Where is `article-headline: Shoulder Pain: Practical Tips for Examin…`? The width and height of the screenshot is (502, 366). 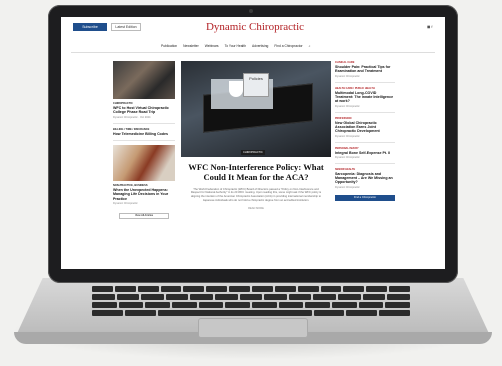
article-headline: Shoulder Pain: Practical Tips for Examin… is located at coordinates (365, 69).